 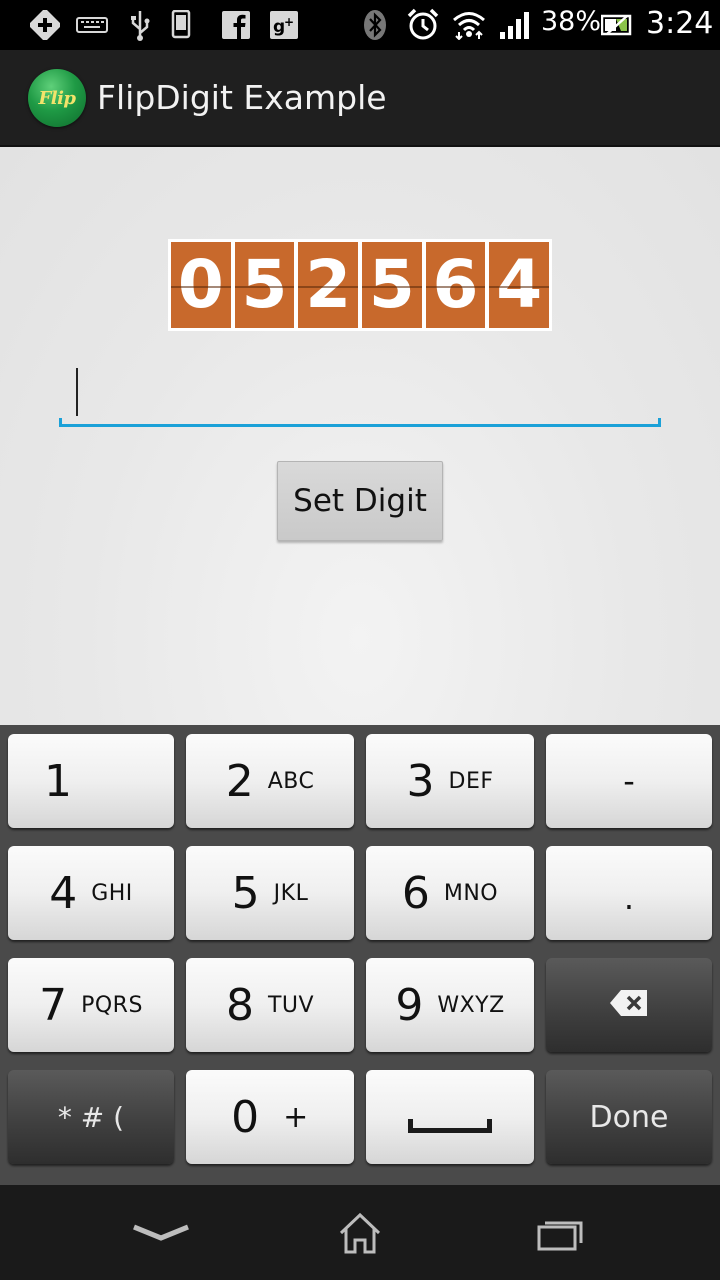 What do you see at coordinates (409, 1005) in the screenshot?
I see `key-number: 9` at bounding box center [409, 1005].